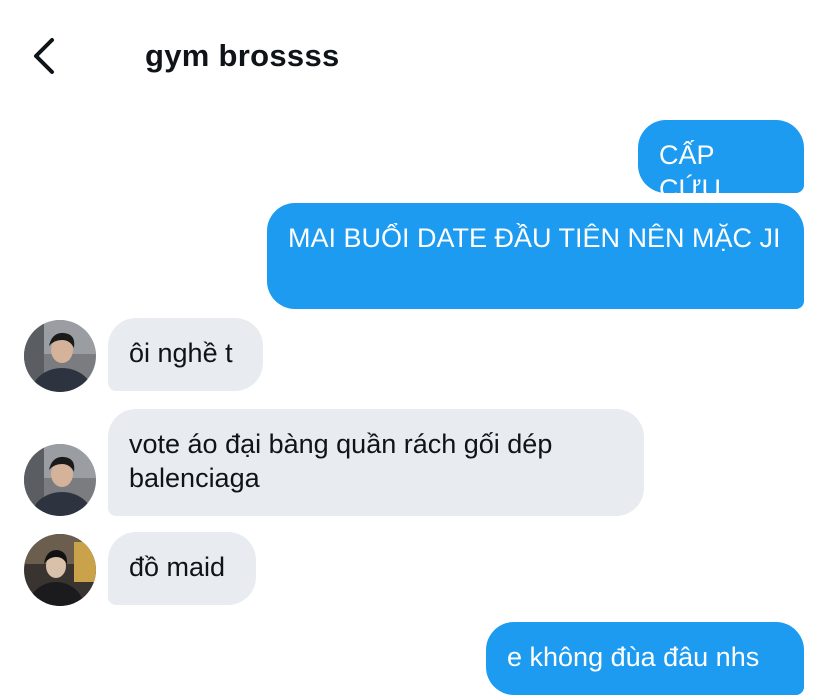  I want to click on message-bubble: MAI BUỔI DATE ĐẦU TIÊN NÊN MẶC JI, so click(535, 256).